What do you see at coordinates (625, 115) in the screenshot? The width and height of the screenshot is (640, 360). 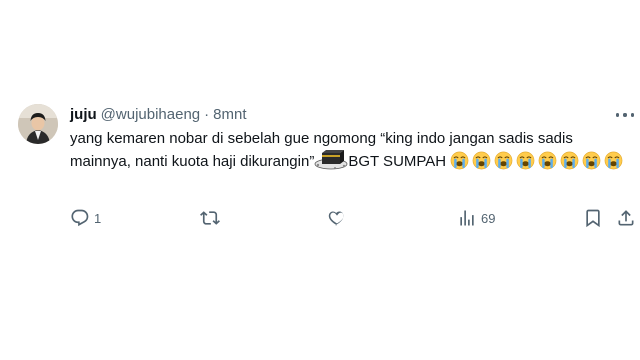 I see `more-icon` at bounding box center [625, 115].